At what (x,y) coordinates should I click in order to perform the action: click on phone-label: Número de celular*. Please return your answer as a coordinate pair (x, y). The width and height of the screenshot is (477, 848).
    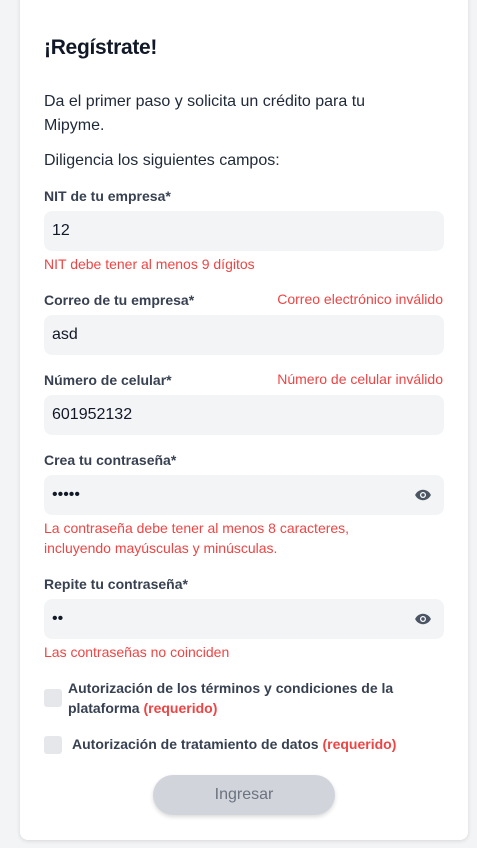
    Looking at the image, I should click on (108, 380).